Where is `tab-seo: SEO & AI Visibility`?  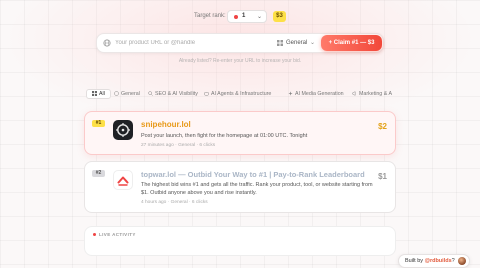 tab-seo: SEO & AI Visibility is located at coordinates (173, 94).